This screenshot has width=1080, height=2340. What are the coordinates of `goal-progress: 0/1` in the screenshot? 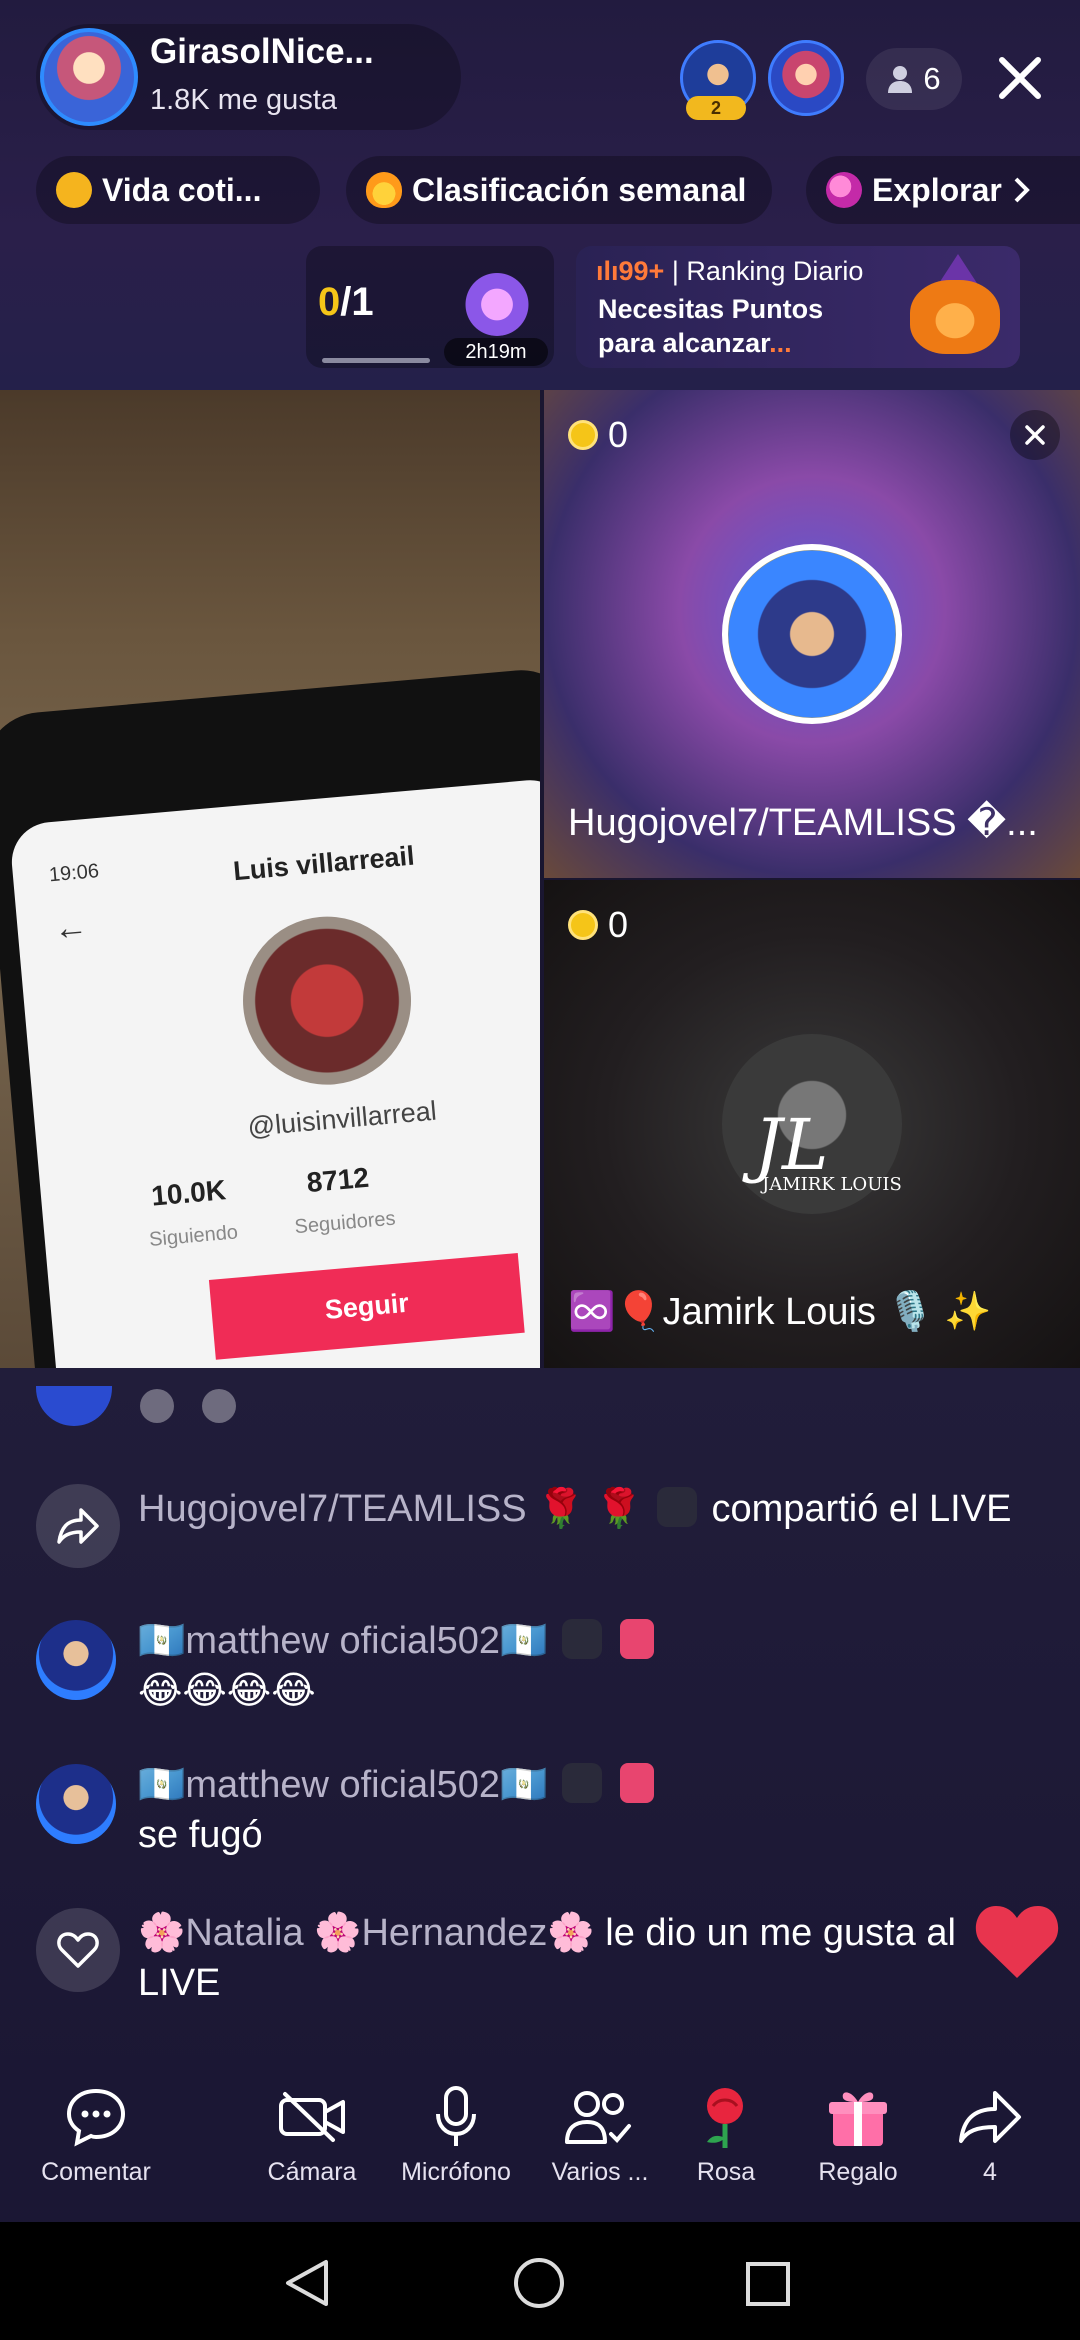 It's located at (346, 302).